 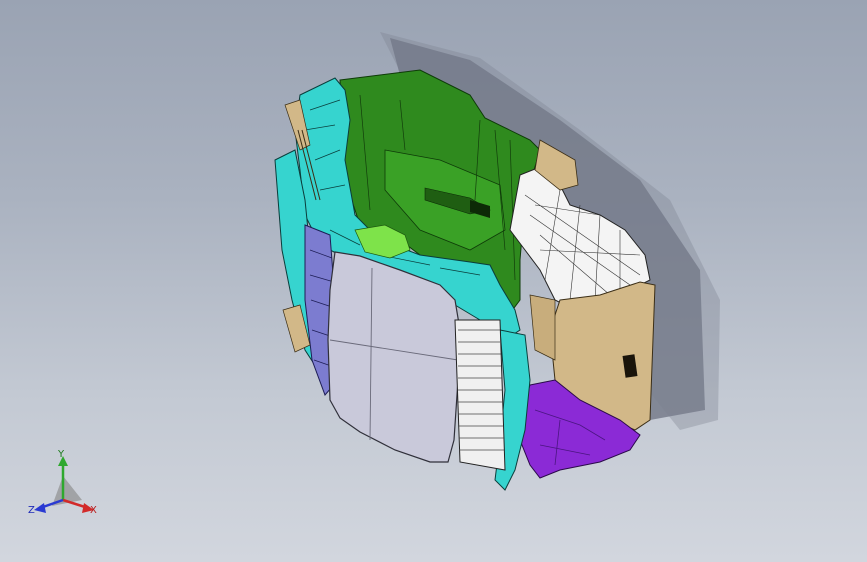 I want to click on axis-triad: Y X Z, so click(x=63, y=487).